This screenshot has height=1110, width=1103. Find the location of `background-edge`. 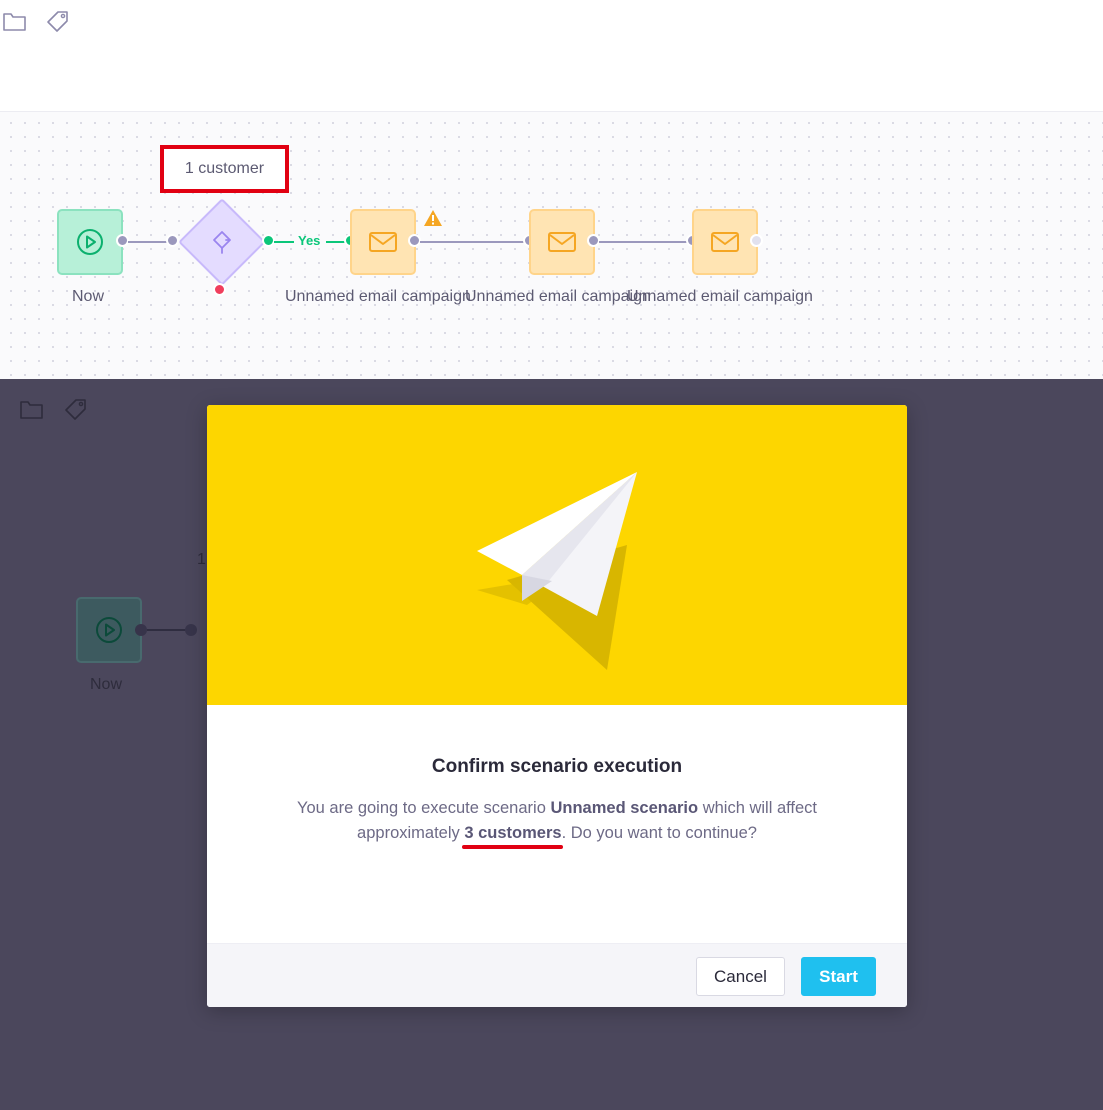

background-edge is located at coordinates (167, 630).